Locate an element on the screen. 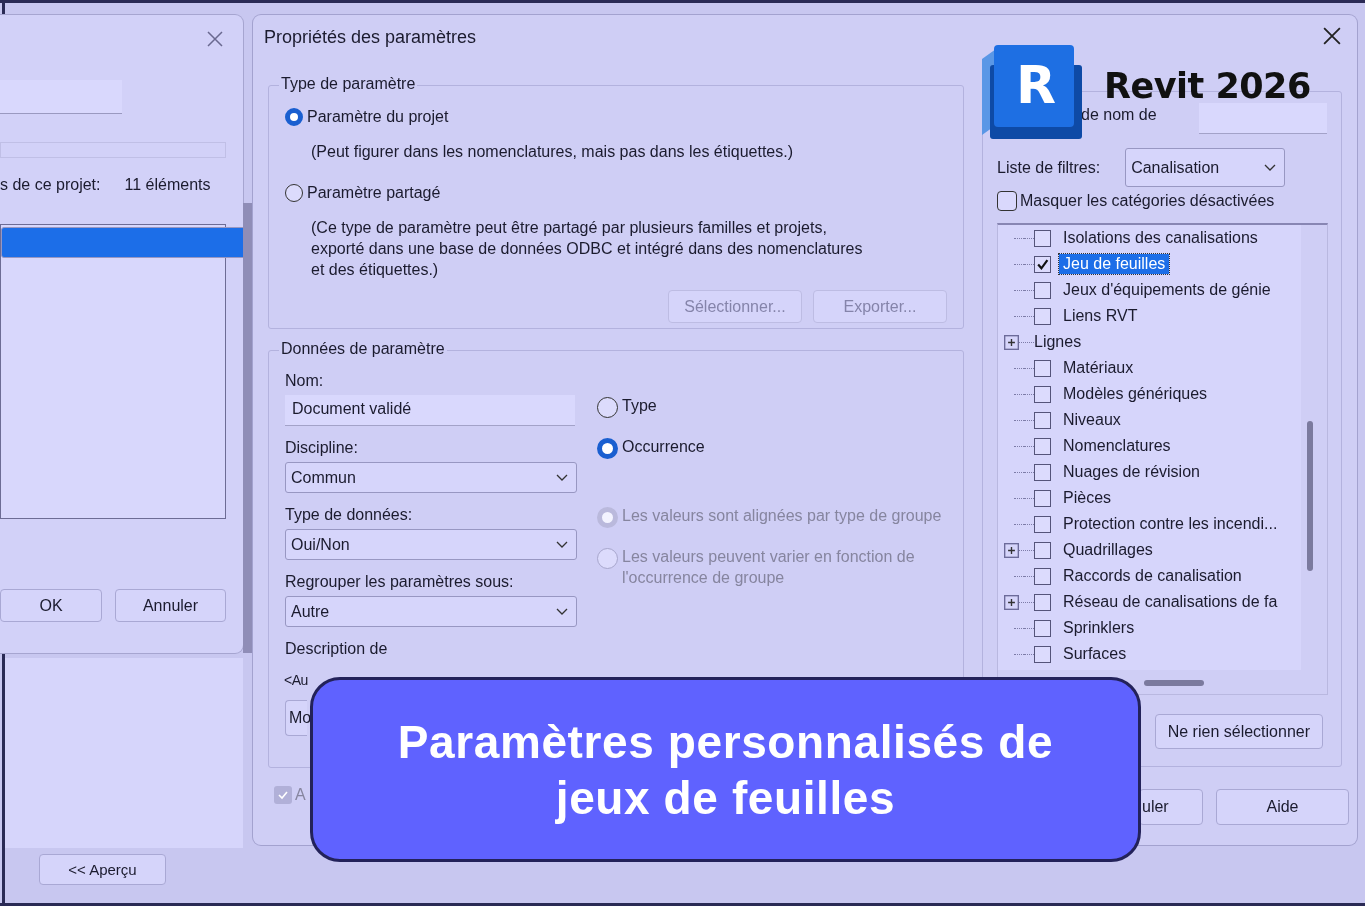 The image size is (1365, 906). close-icon is located at coordinates (1332, 36).